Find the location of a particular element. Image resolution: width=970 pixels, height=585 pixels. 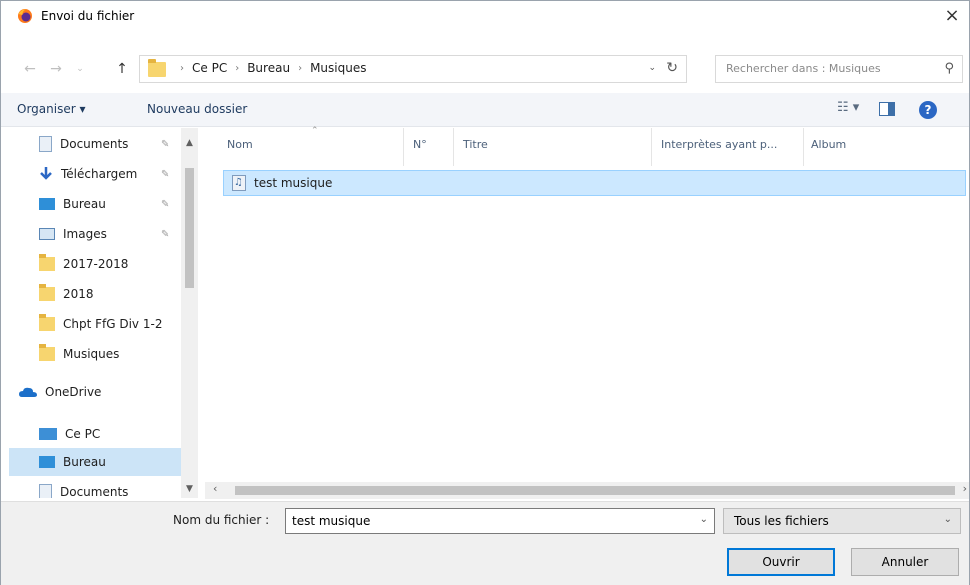

onedrive-icon is located at coordinates (28, 392).